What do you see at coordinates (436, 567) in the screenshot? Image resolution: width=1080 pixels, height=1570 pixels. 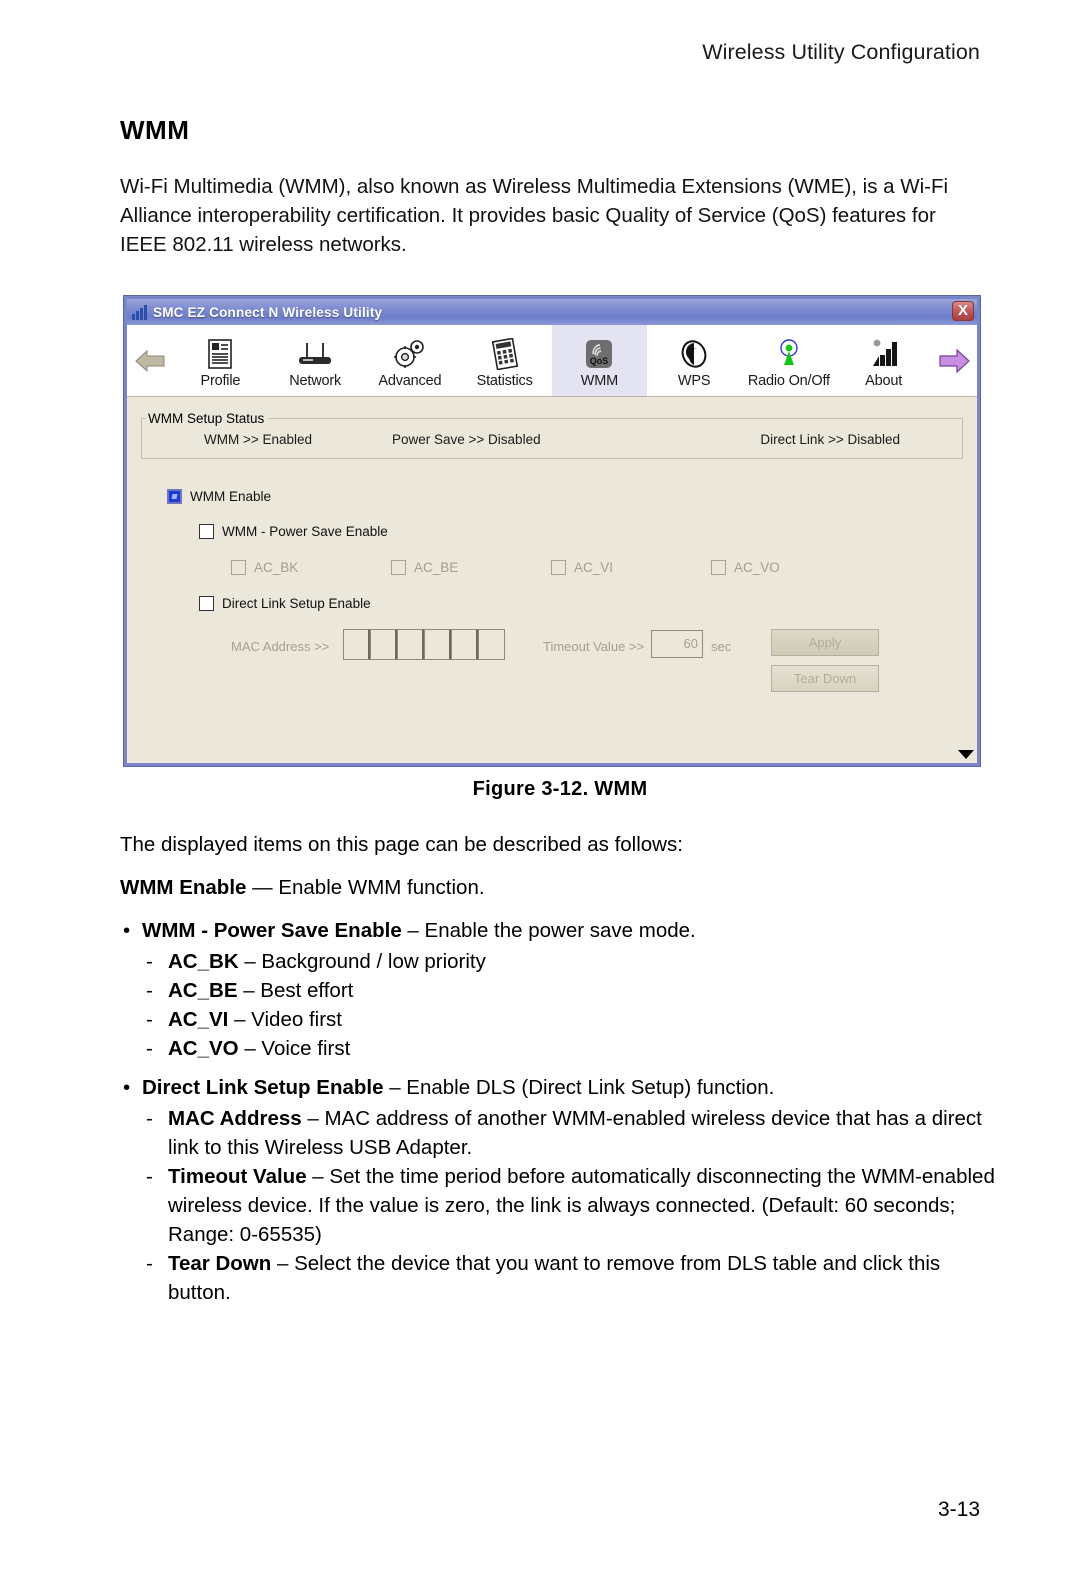 I see `checkbox-label: AC_BE` at bounding box center [436, 567].